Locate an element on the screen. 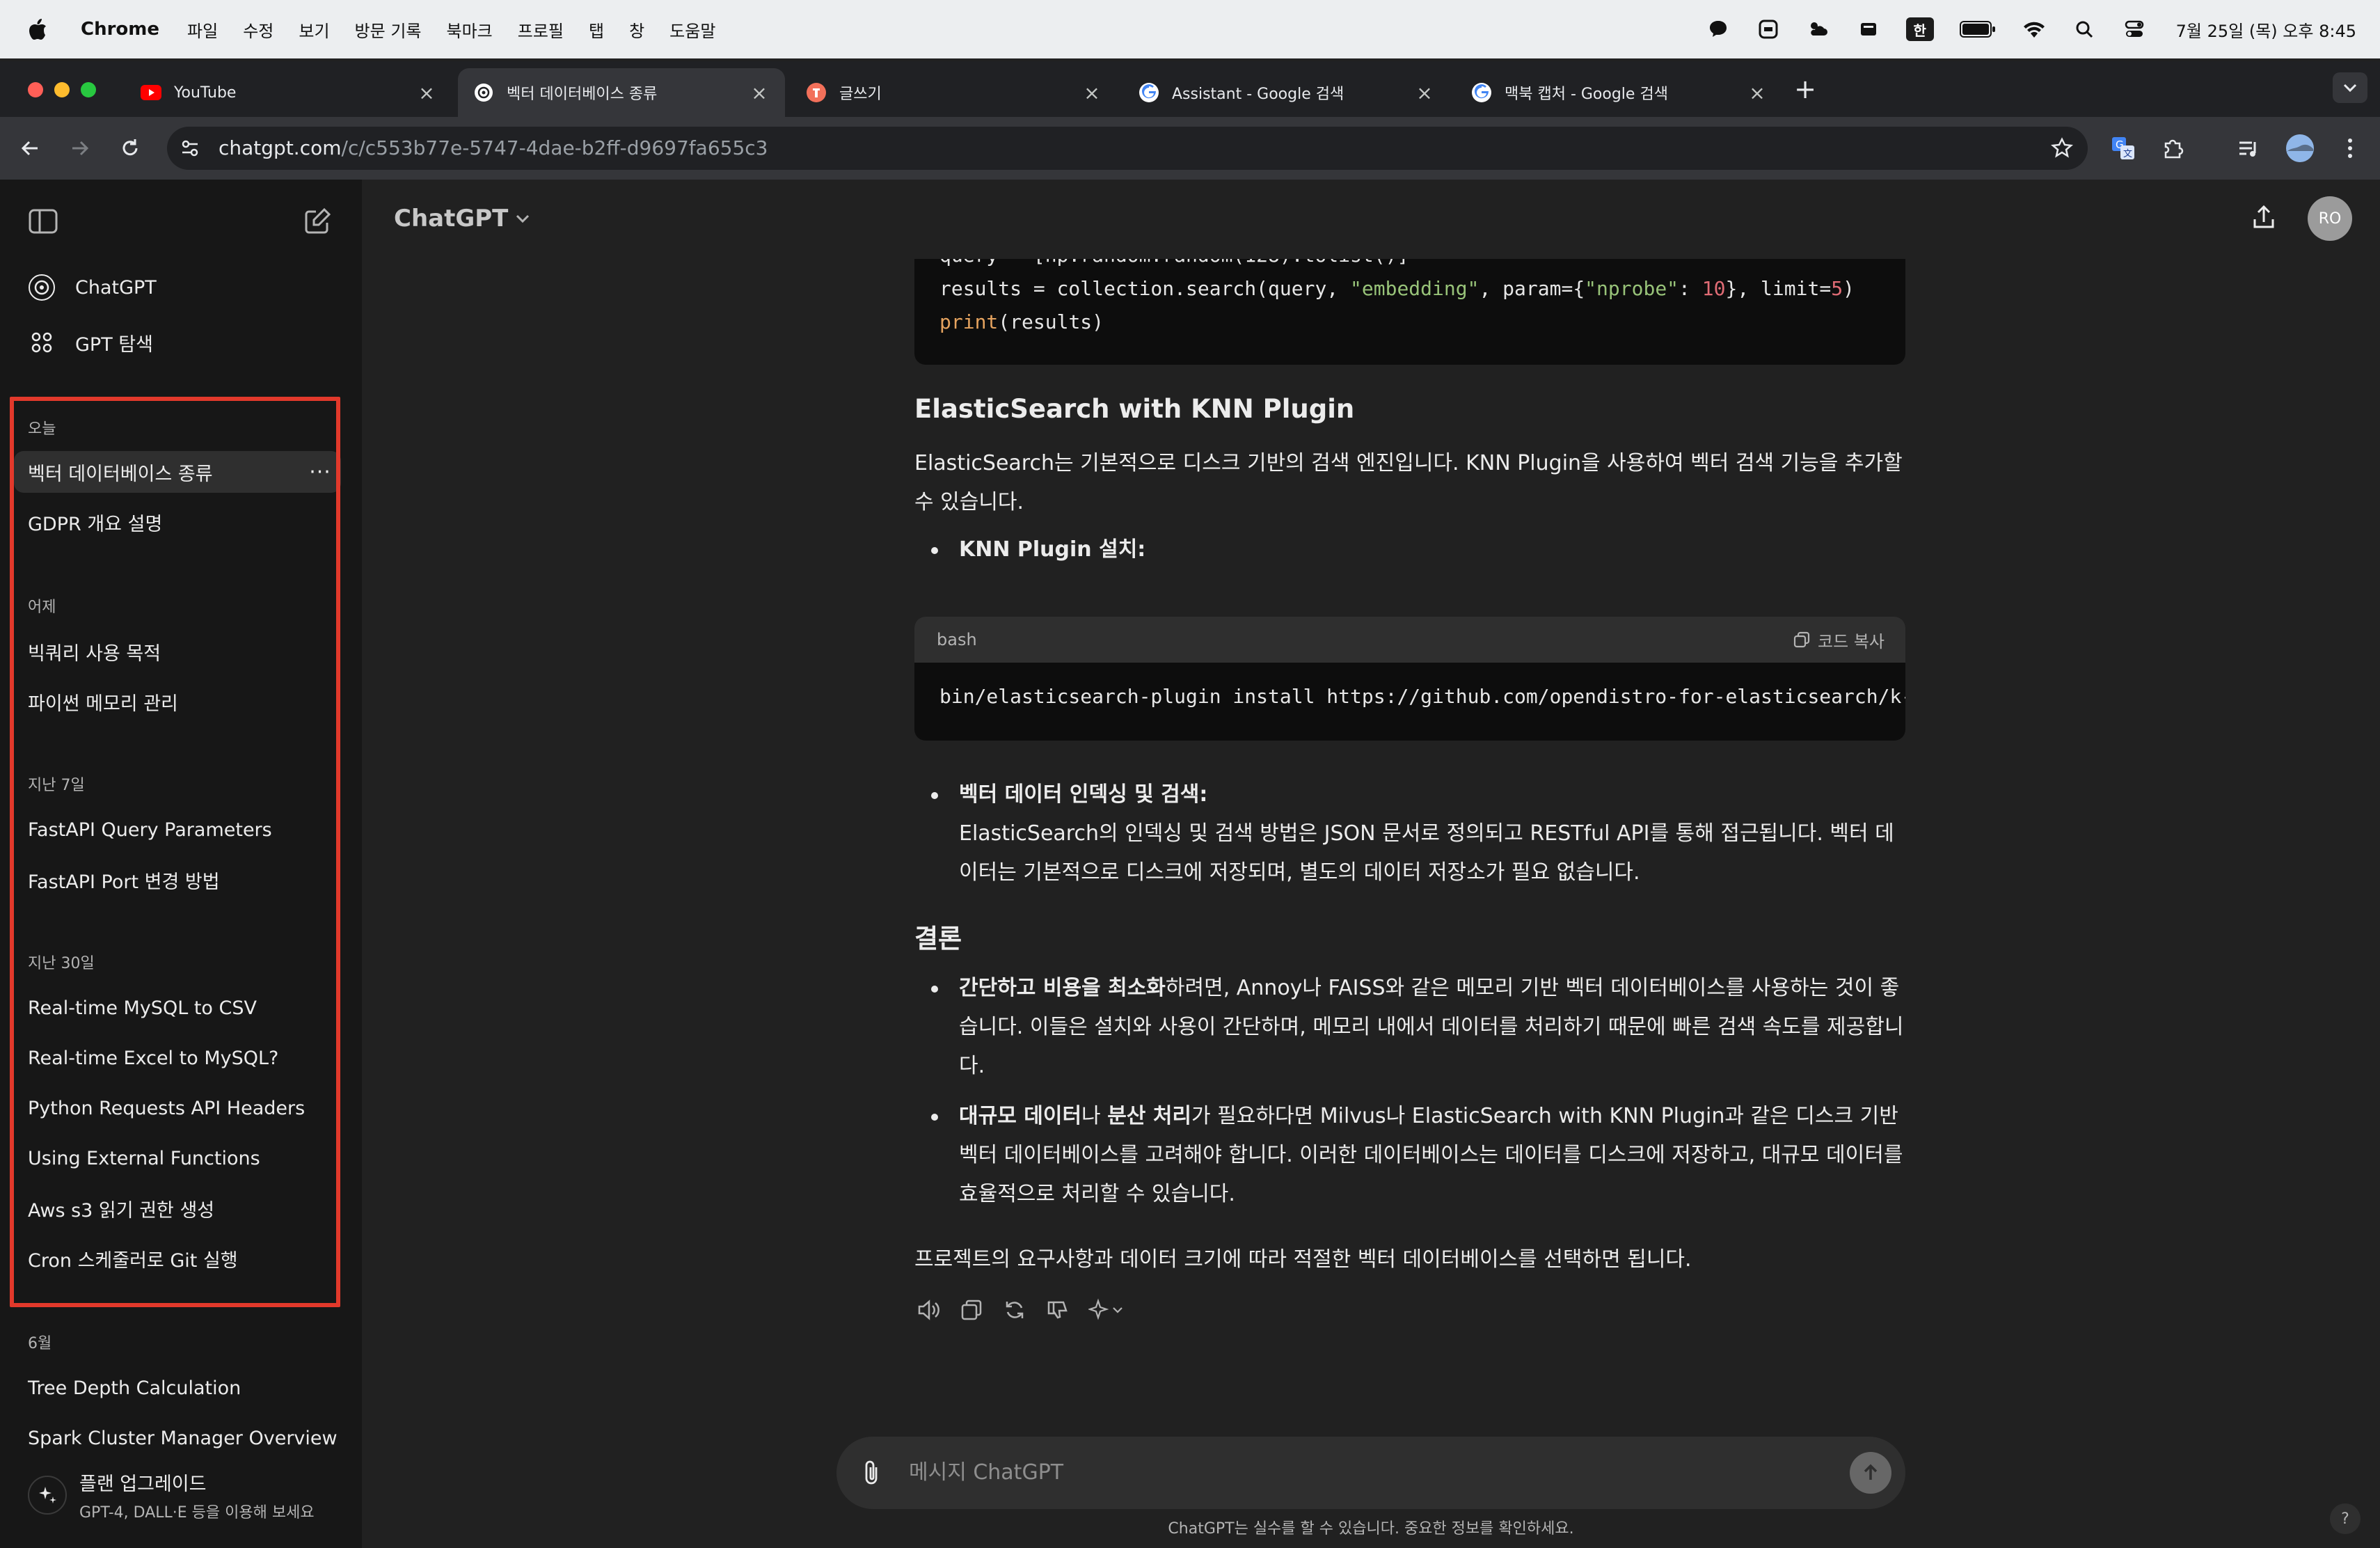 Image resolution: width=2380 pixels, height=1548 pixels. read-aloud-icon is located at coordinates (928, 1310).